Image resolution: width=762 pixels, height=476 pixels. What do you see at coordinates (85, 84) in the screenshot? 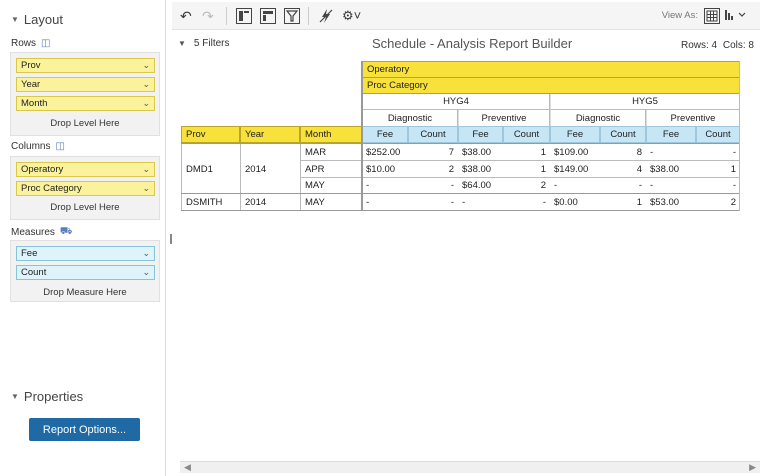
I see `row-chip-year: Year ⌄` at bounding box center [85, 84].